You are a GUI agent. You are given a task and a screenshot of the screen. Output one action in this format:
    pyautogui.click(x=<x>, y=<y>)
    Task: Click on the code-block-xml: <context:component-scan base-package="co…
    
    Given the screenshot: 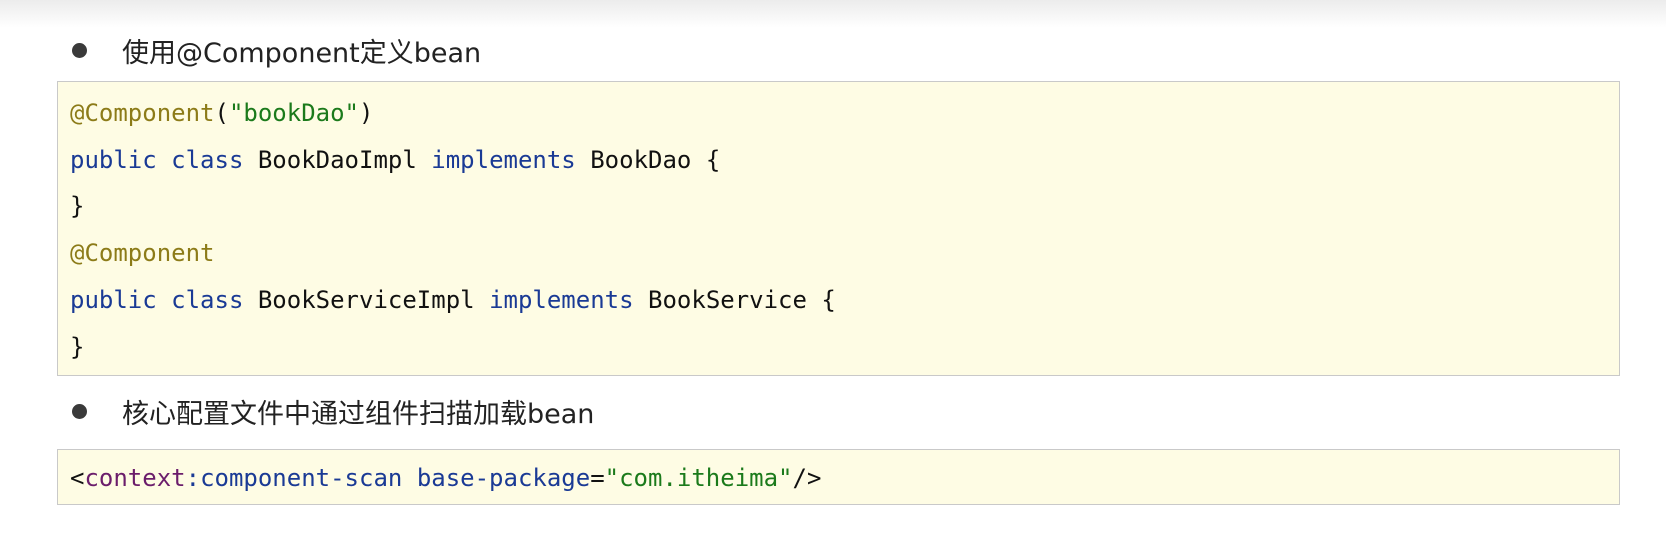 What is the action you would take?
    pyautogui.click(x=838, y=477)
    